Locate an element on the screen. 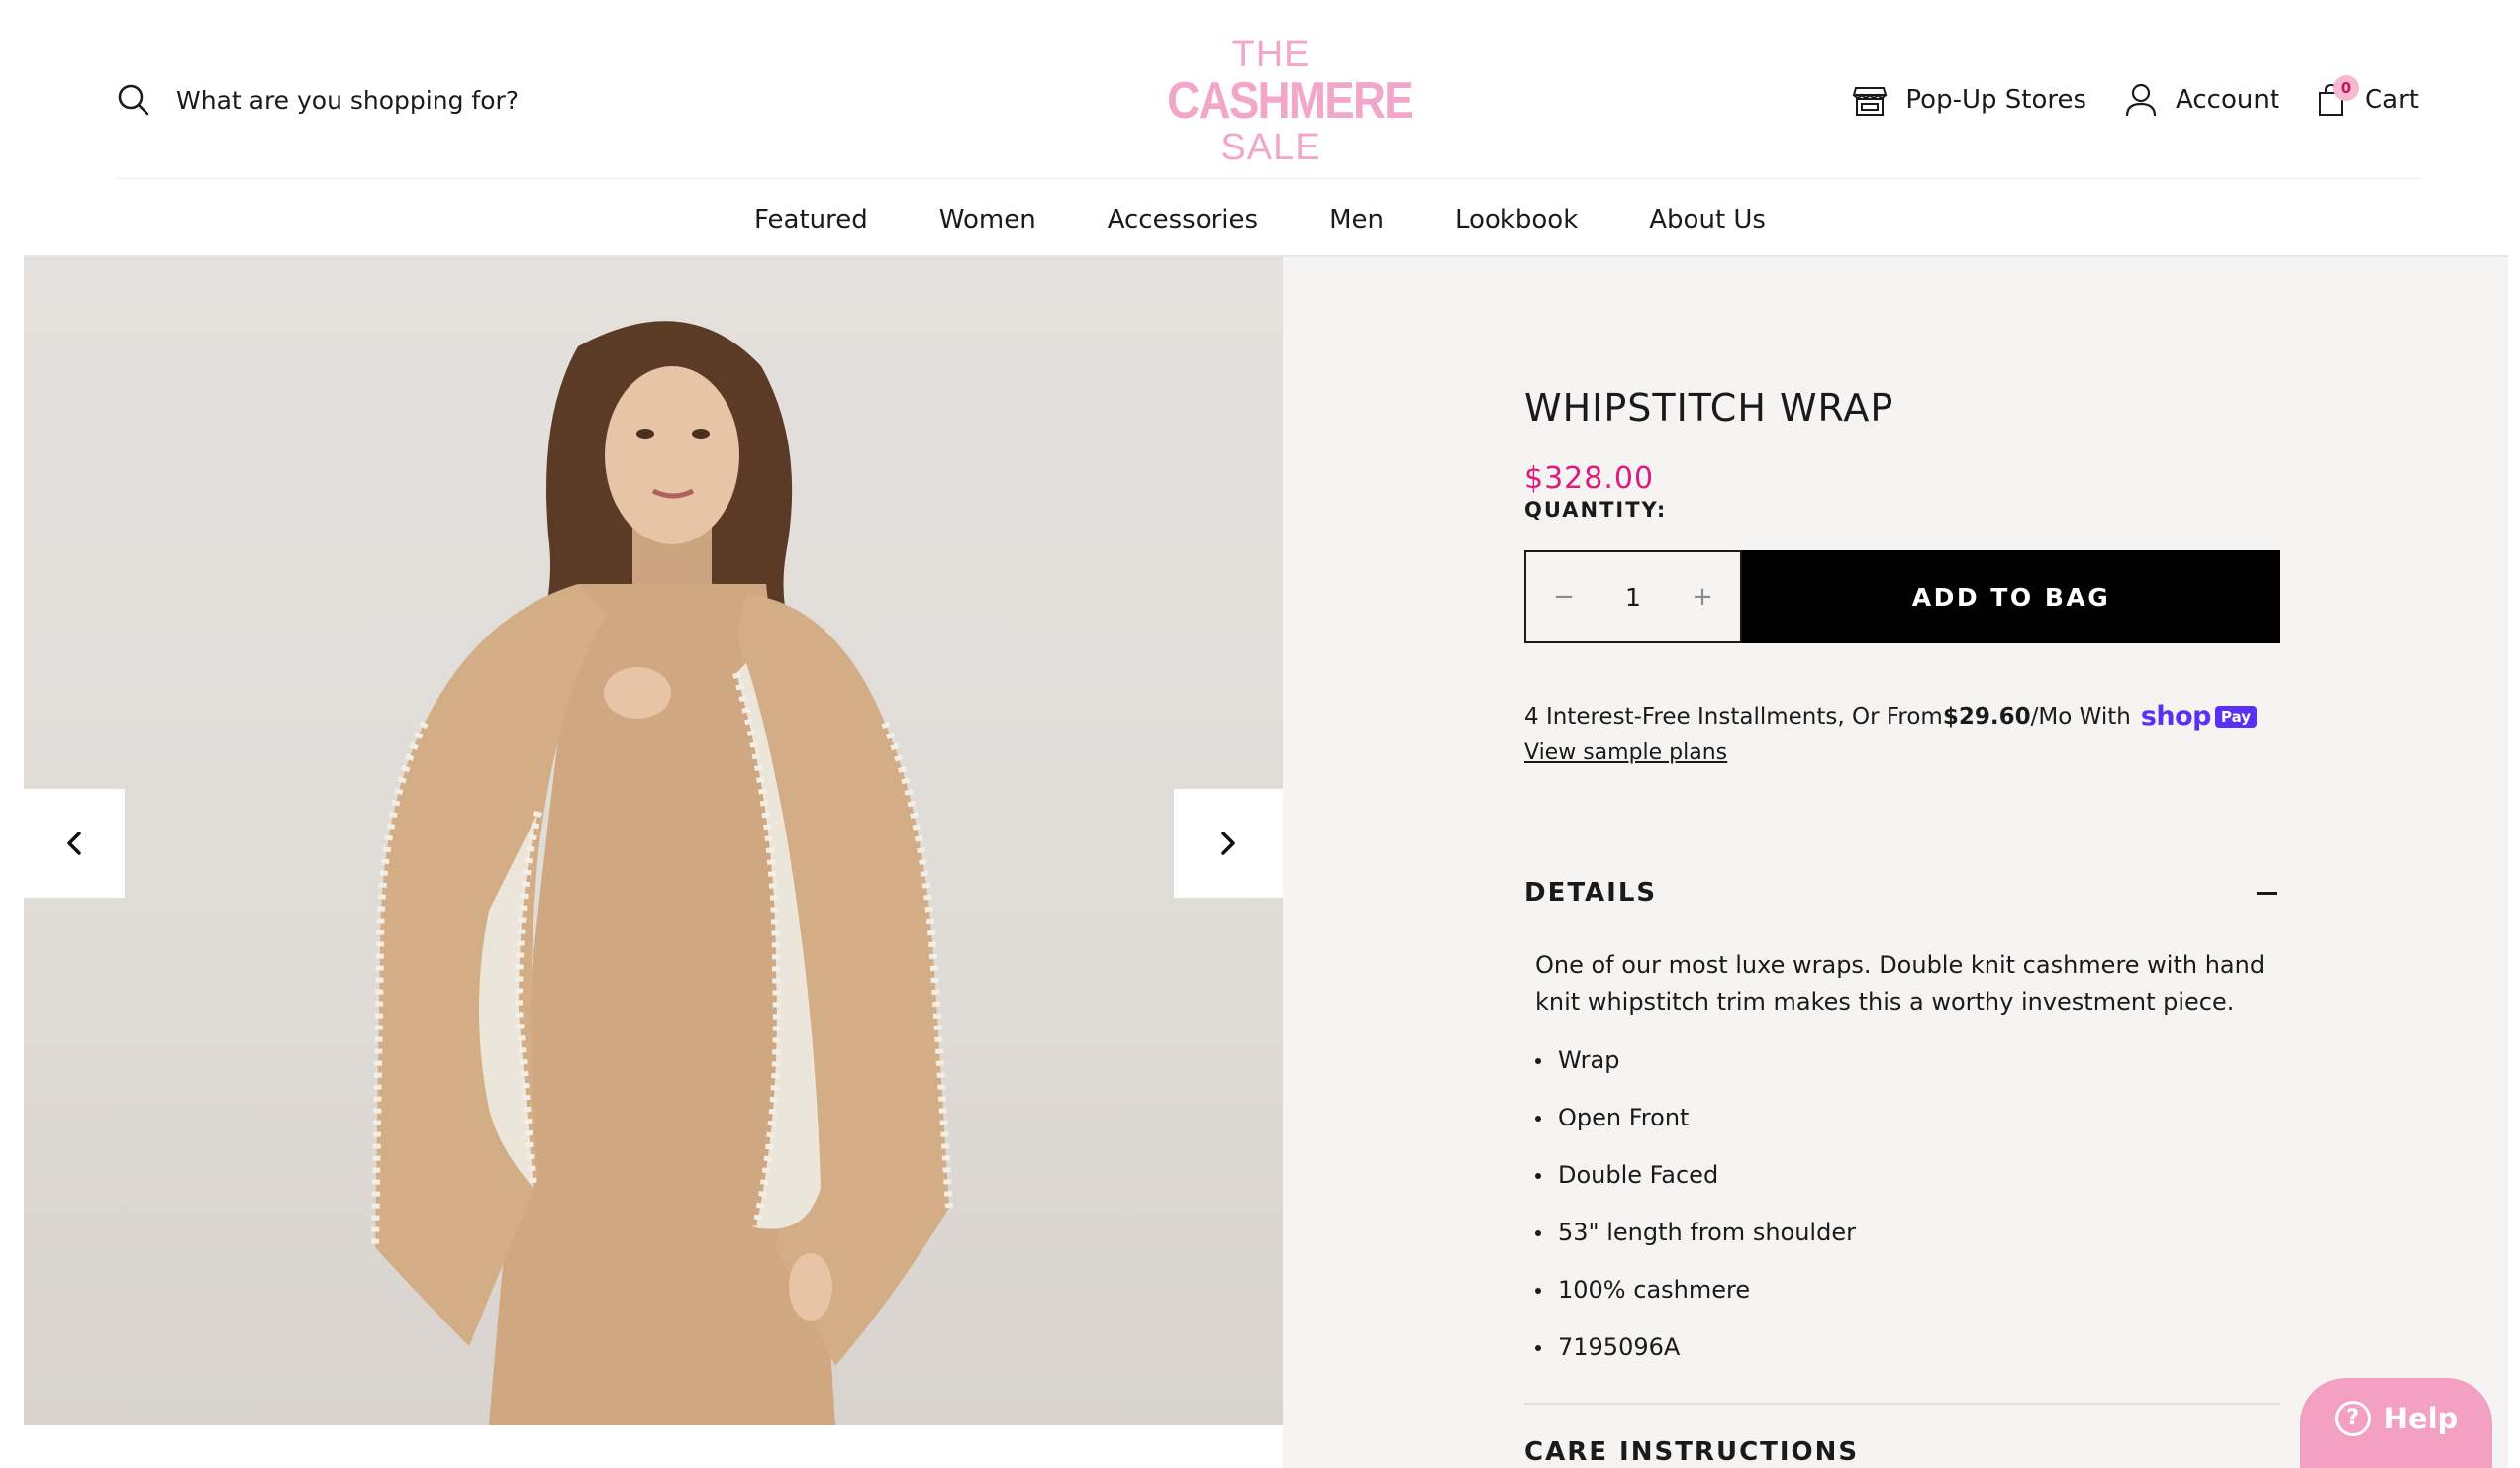  account-link: Account is located at coordinates (2201, 100).